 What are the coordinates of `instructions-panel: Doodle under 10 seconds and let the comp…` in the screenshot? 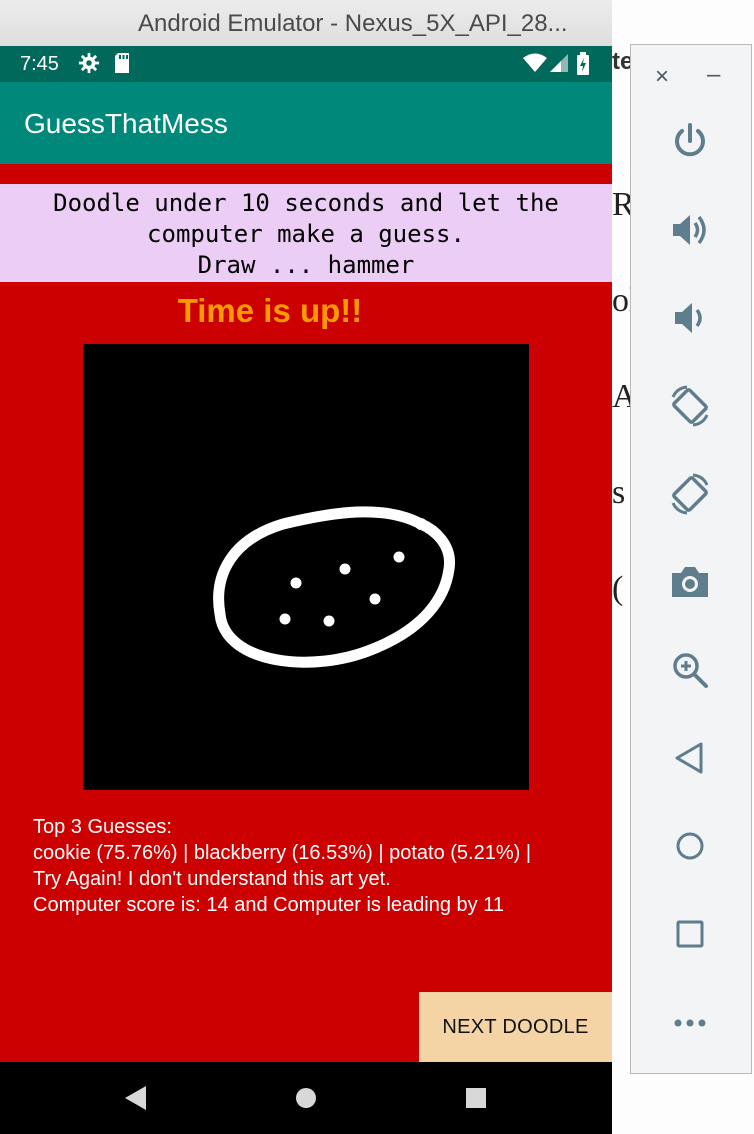 It's located at (306, 233).